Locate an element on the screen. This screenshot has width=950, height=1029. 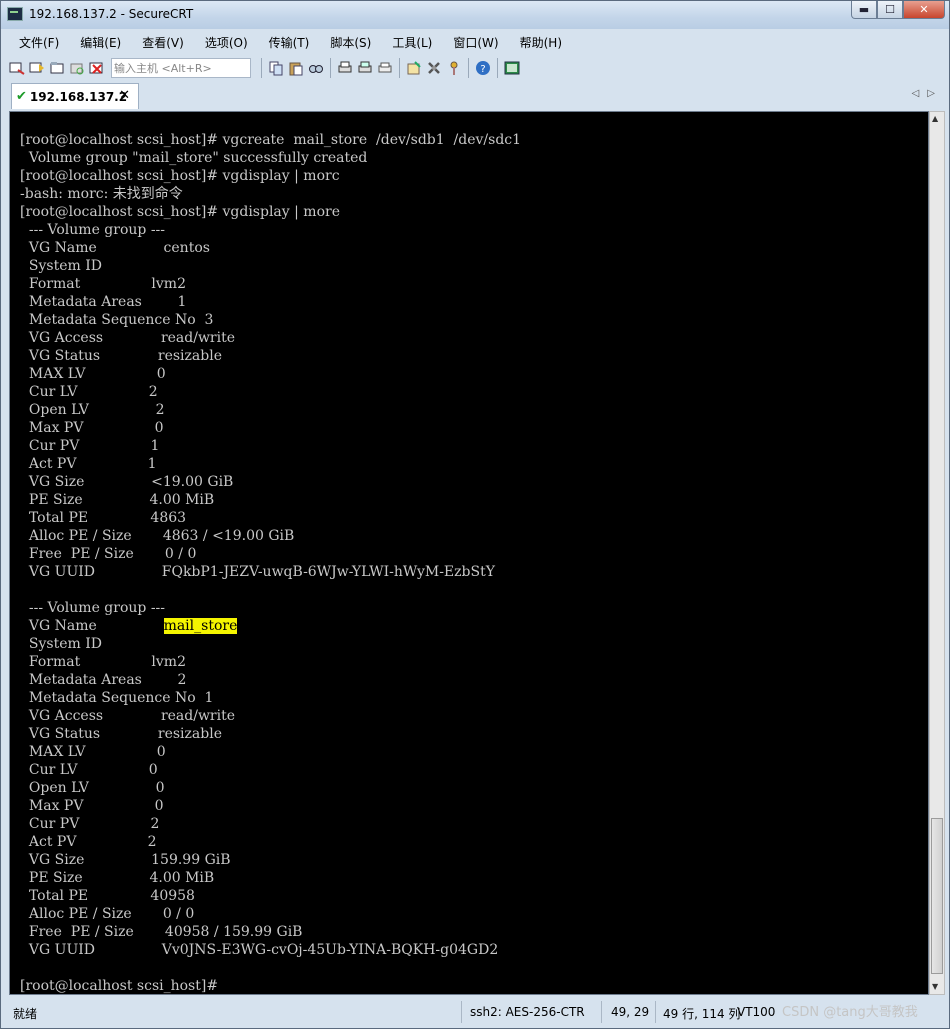
terminal-line-text: Max PV 0 is located at coordinates (92, 806).